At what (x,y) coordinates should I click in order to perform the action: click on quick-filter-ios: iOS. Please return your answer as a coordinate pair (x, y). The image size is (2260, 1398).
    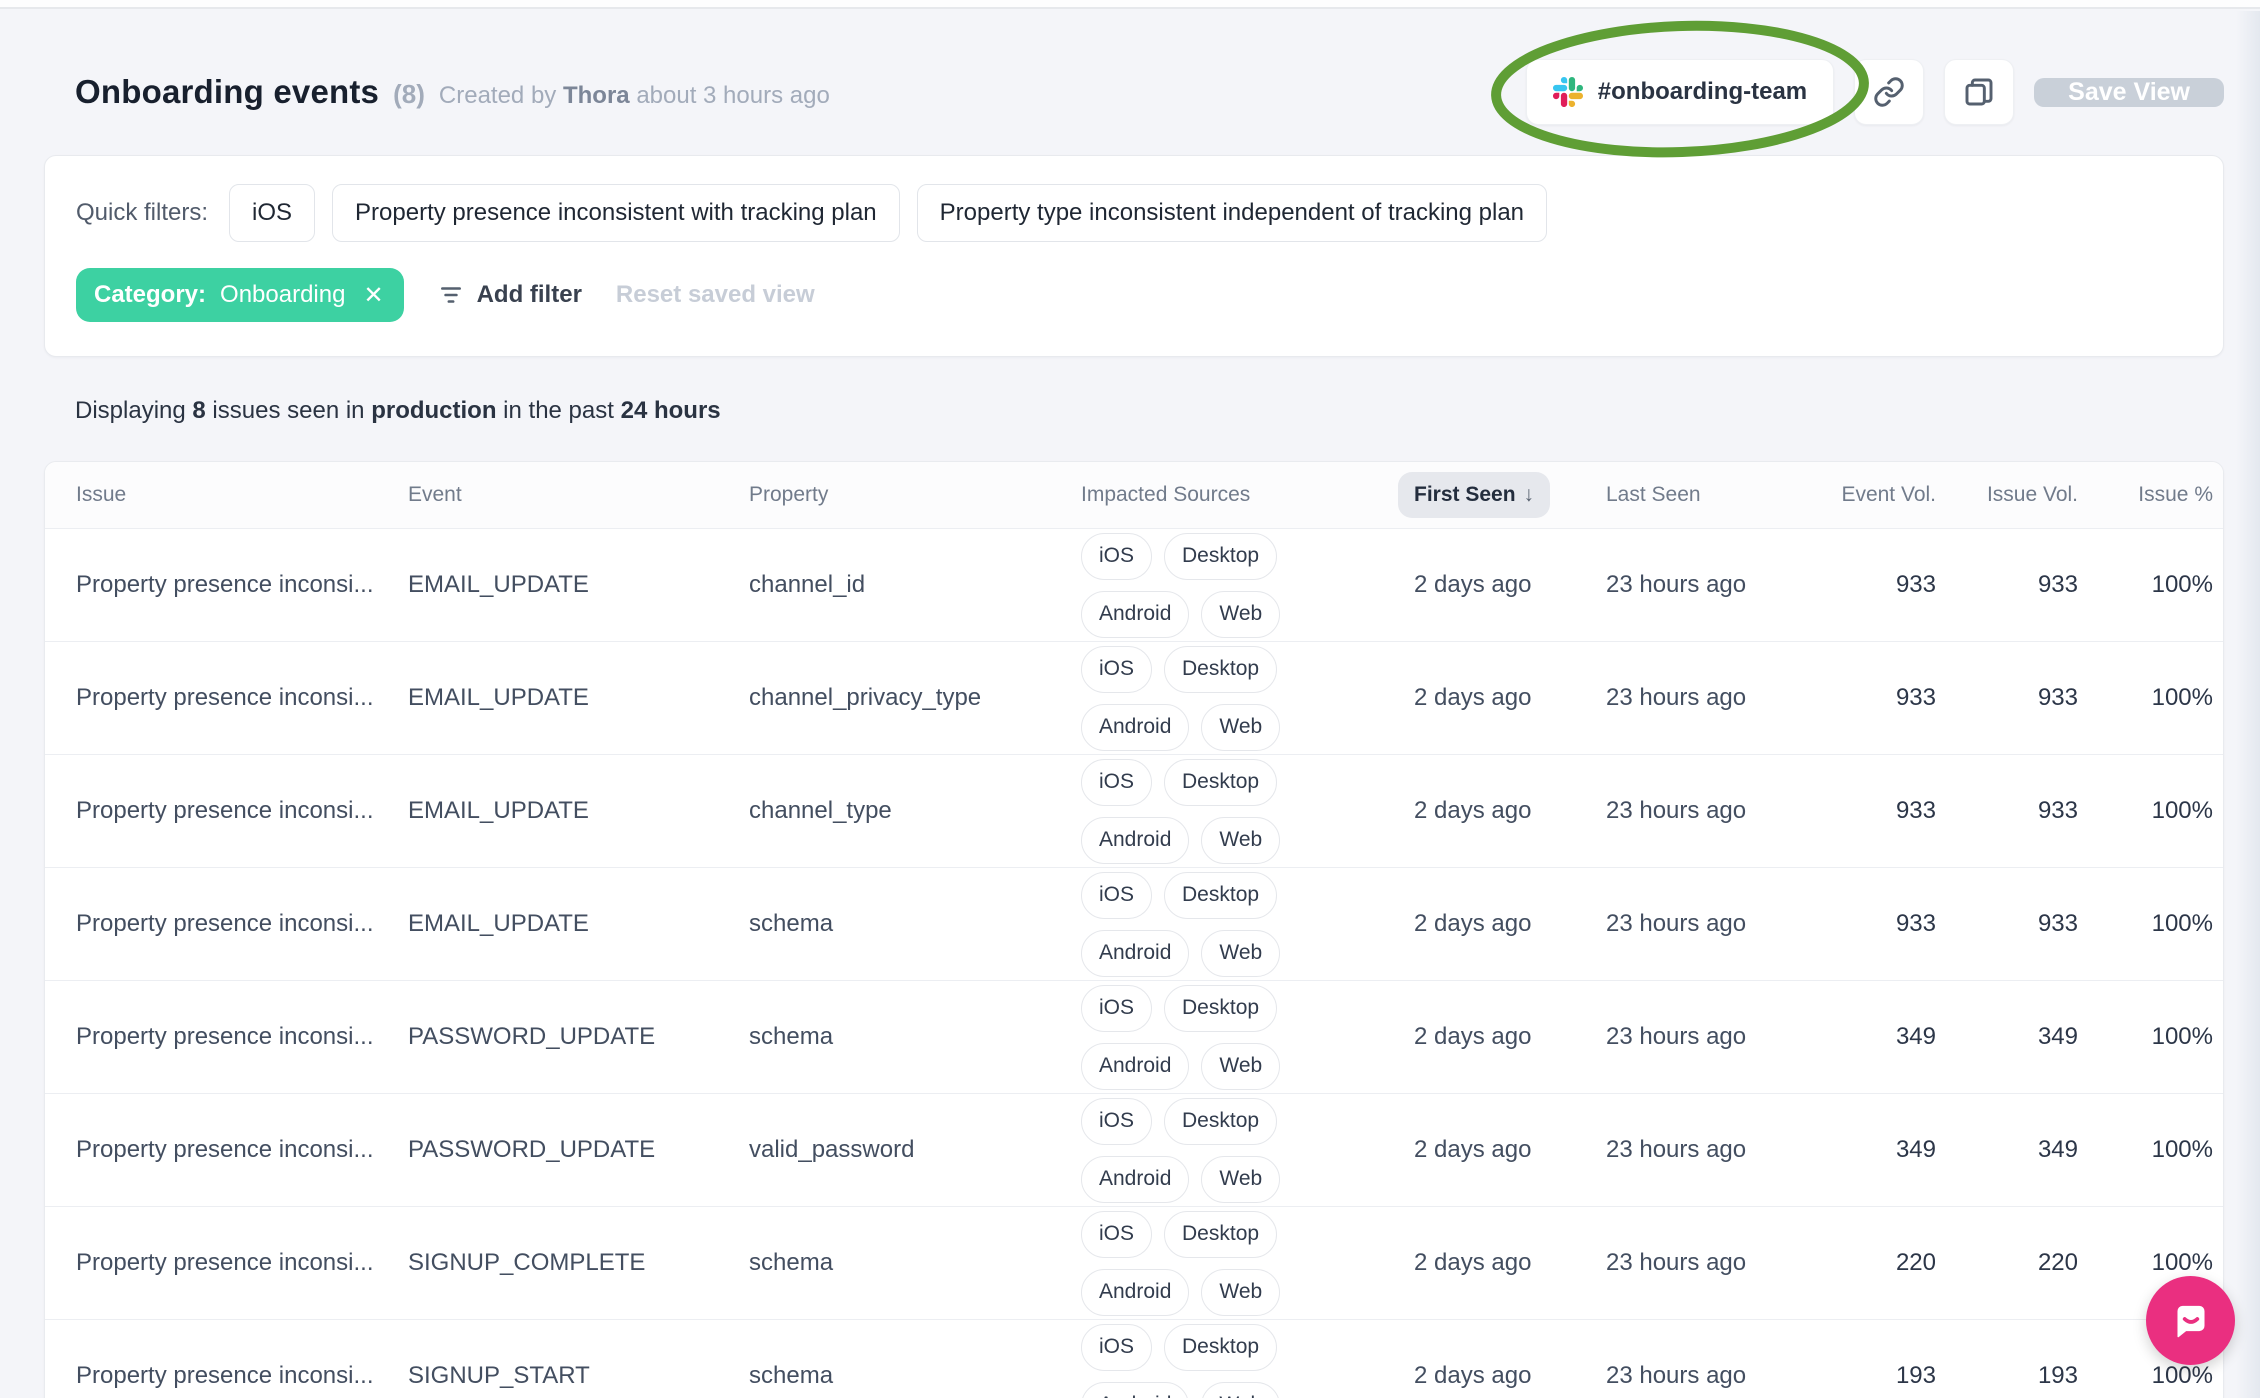
    Looking at the image, I should click on (272, 213).